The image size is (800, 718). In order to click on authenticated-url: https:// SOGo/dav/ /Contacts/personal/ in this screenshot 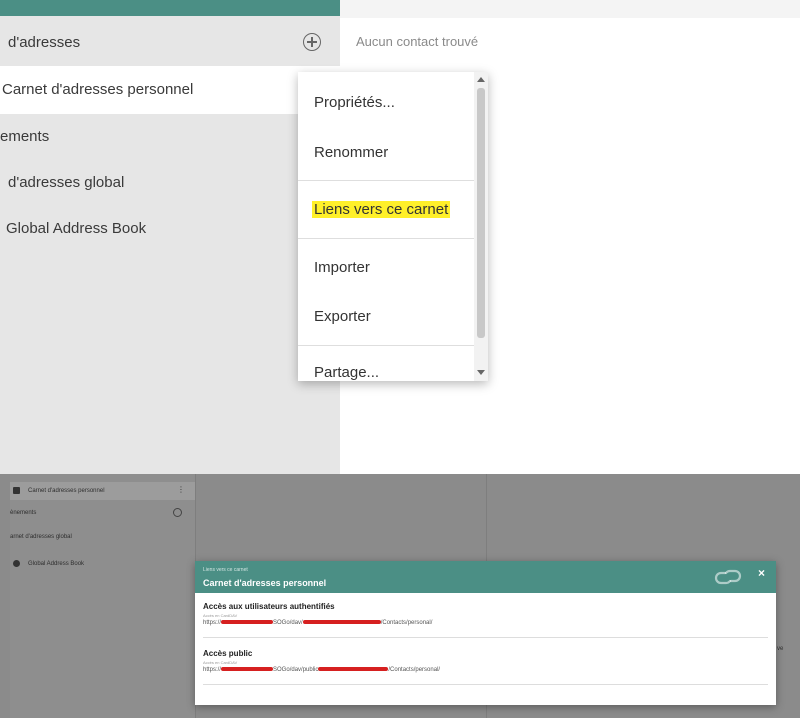, I will do `click(485, 623)`.